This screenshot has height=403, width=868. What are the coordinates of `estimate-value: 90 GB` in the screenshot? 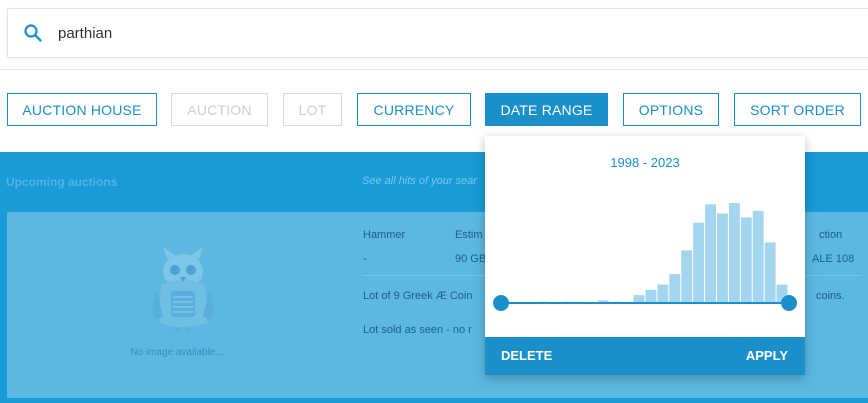 It's located at (471, 259).